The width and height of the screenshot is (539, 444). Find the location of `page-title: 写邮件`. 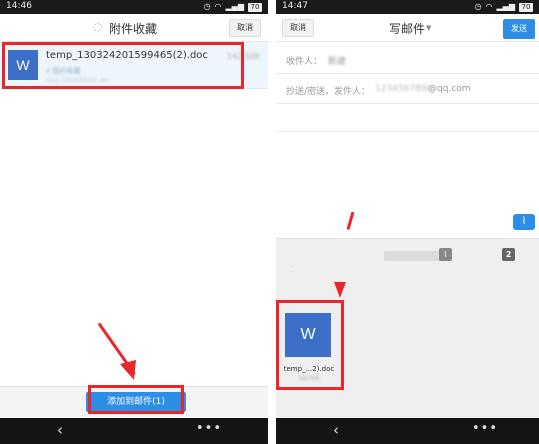

page-title: 写邮件 is located at coordinates (407, 29).